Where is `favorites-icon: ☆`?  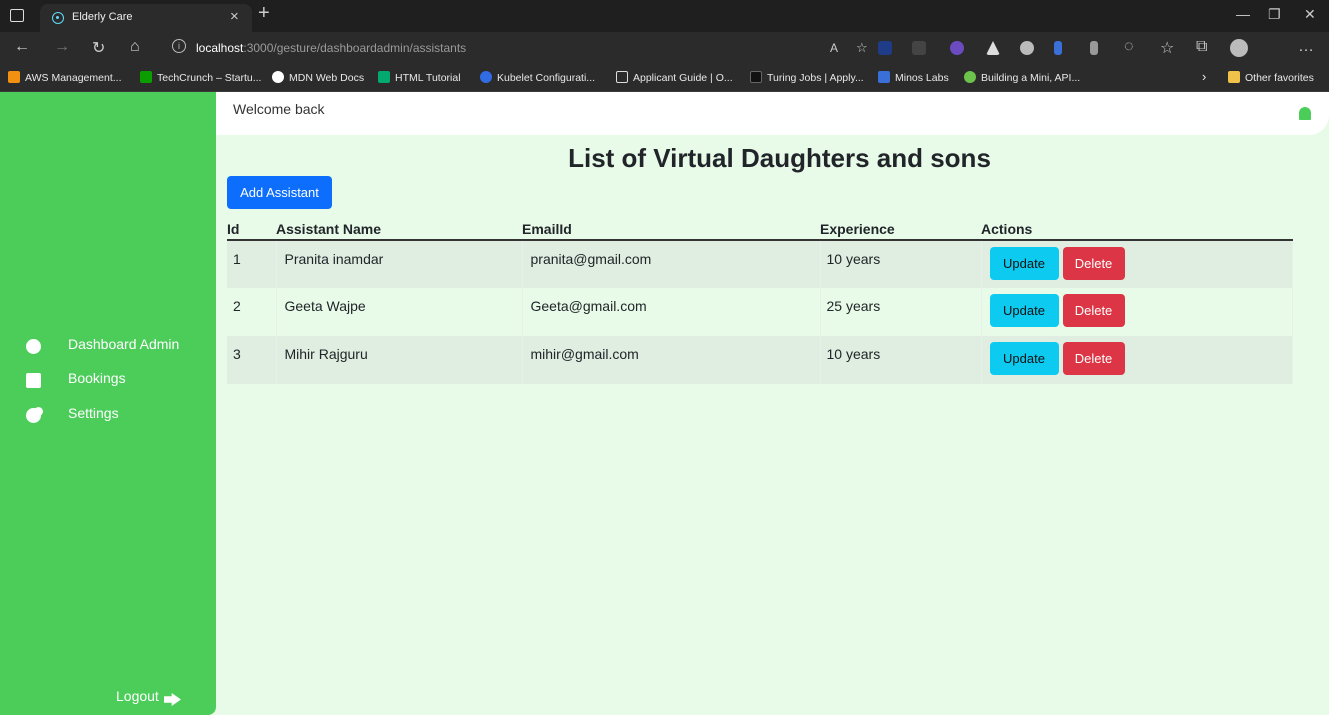
favorites-icon: ☆ is located at coordinates (1167, 48).